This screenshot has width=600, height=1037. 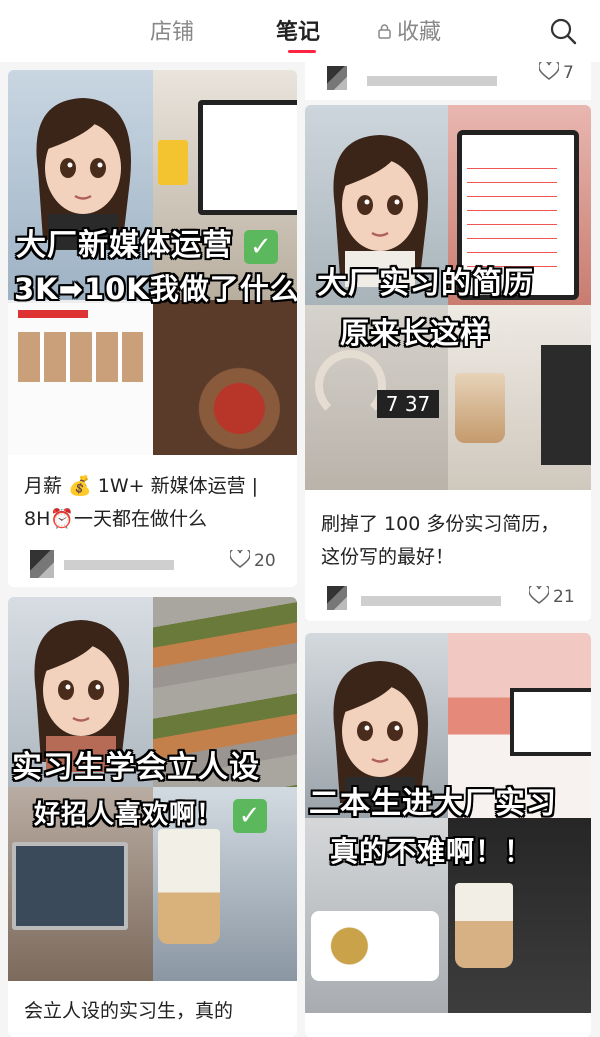 I want to click on flip-clock: 7 37, so click(x=408, y=404).